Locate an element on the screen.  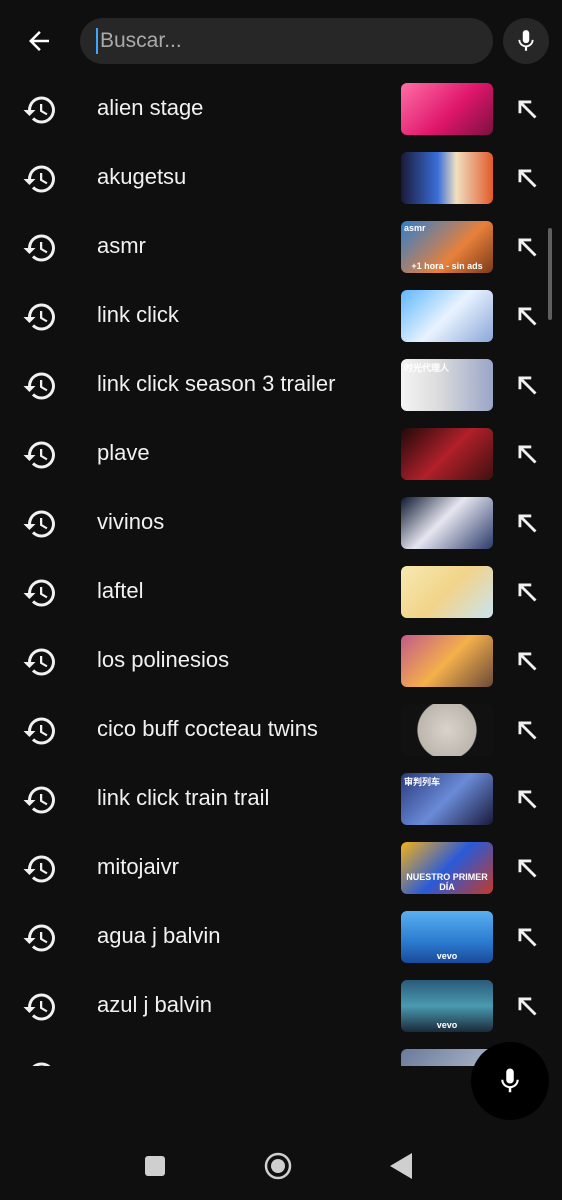
back-button is located at coordinates (39, 41).